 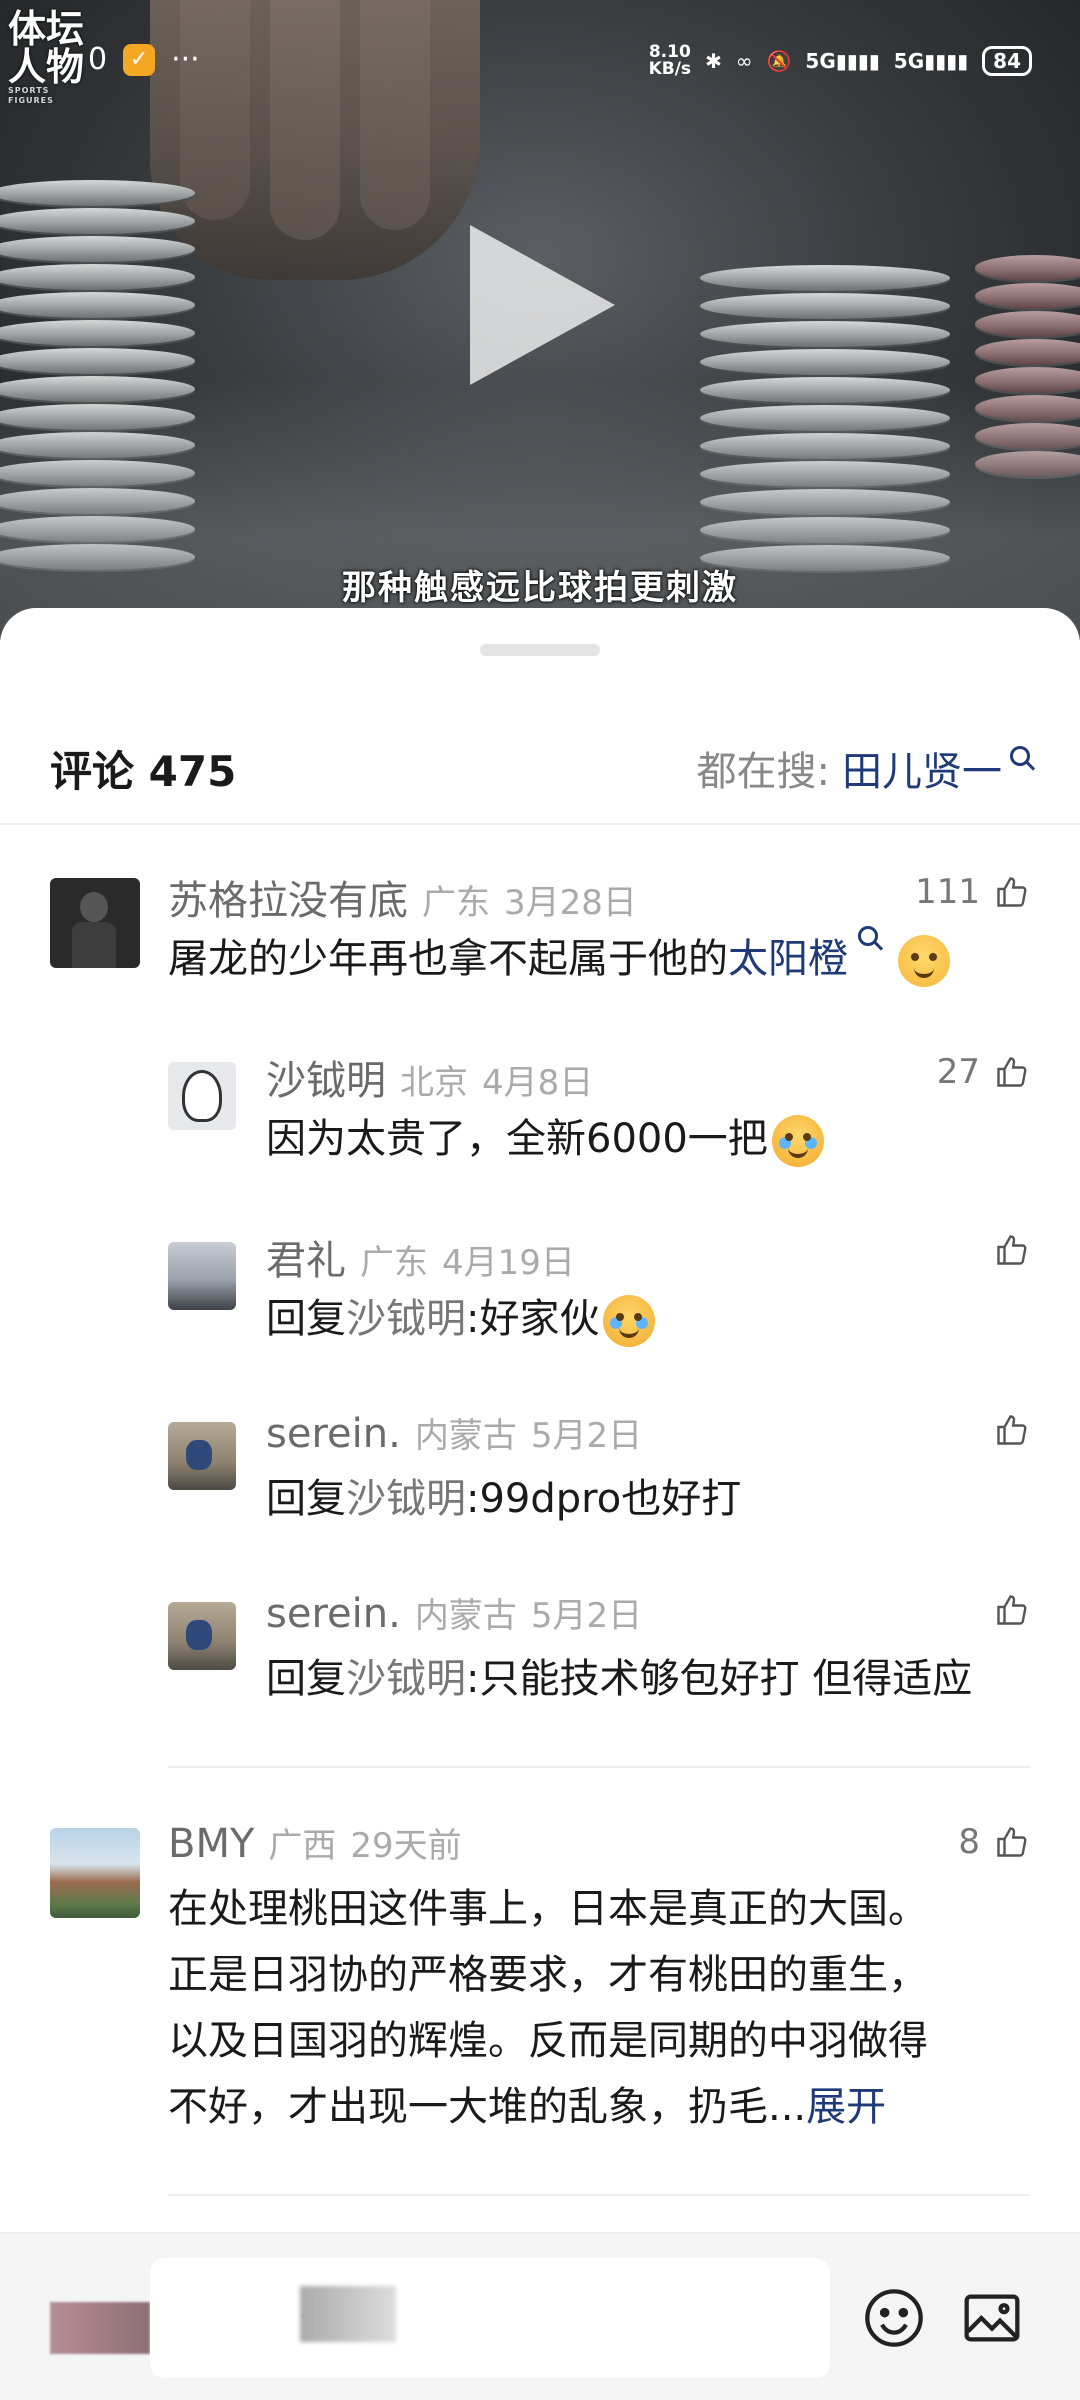 I want to click on network-speed: 8.10 KB/s, so click(x=670, y=61).